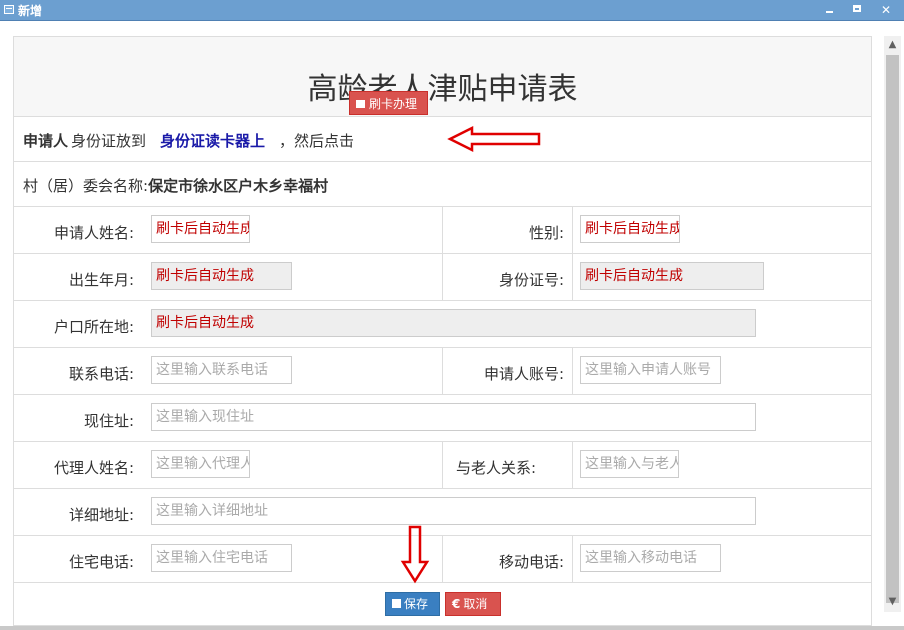 The image size is (904, 630). I want to click on scrollbar-thumb, so click(892, 329).